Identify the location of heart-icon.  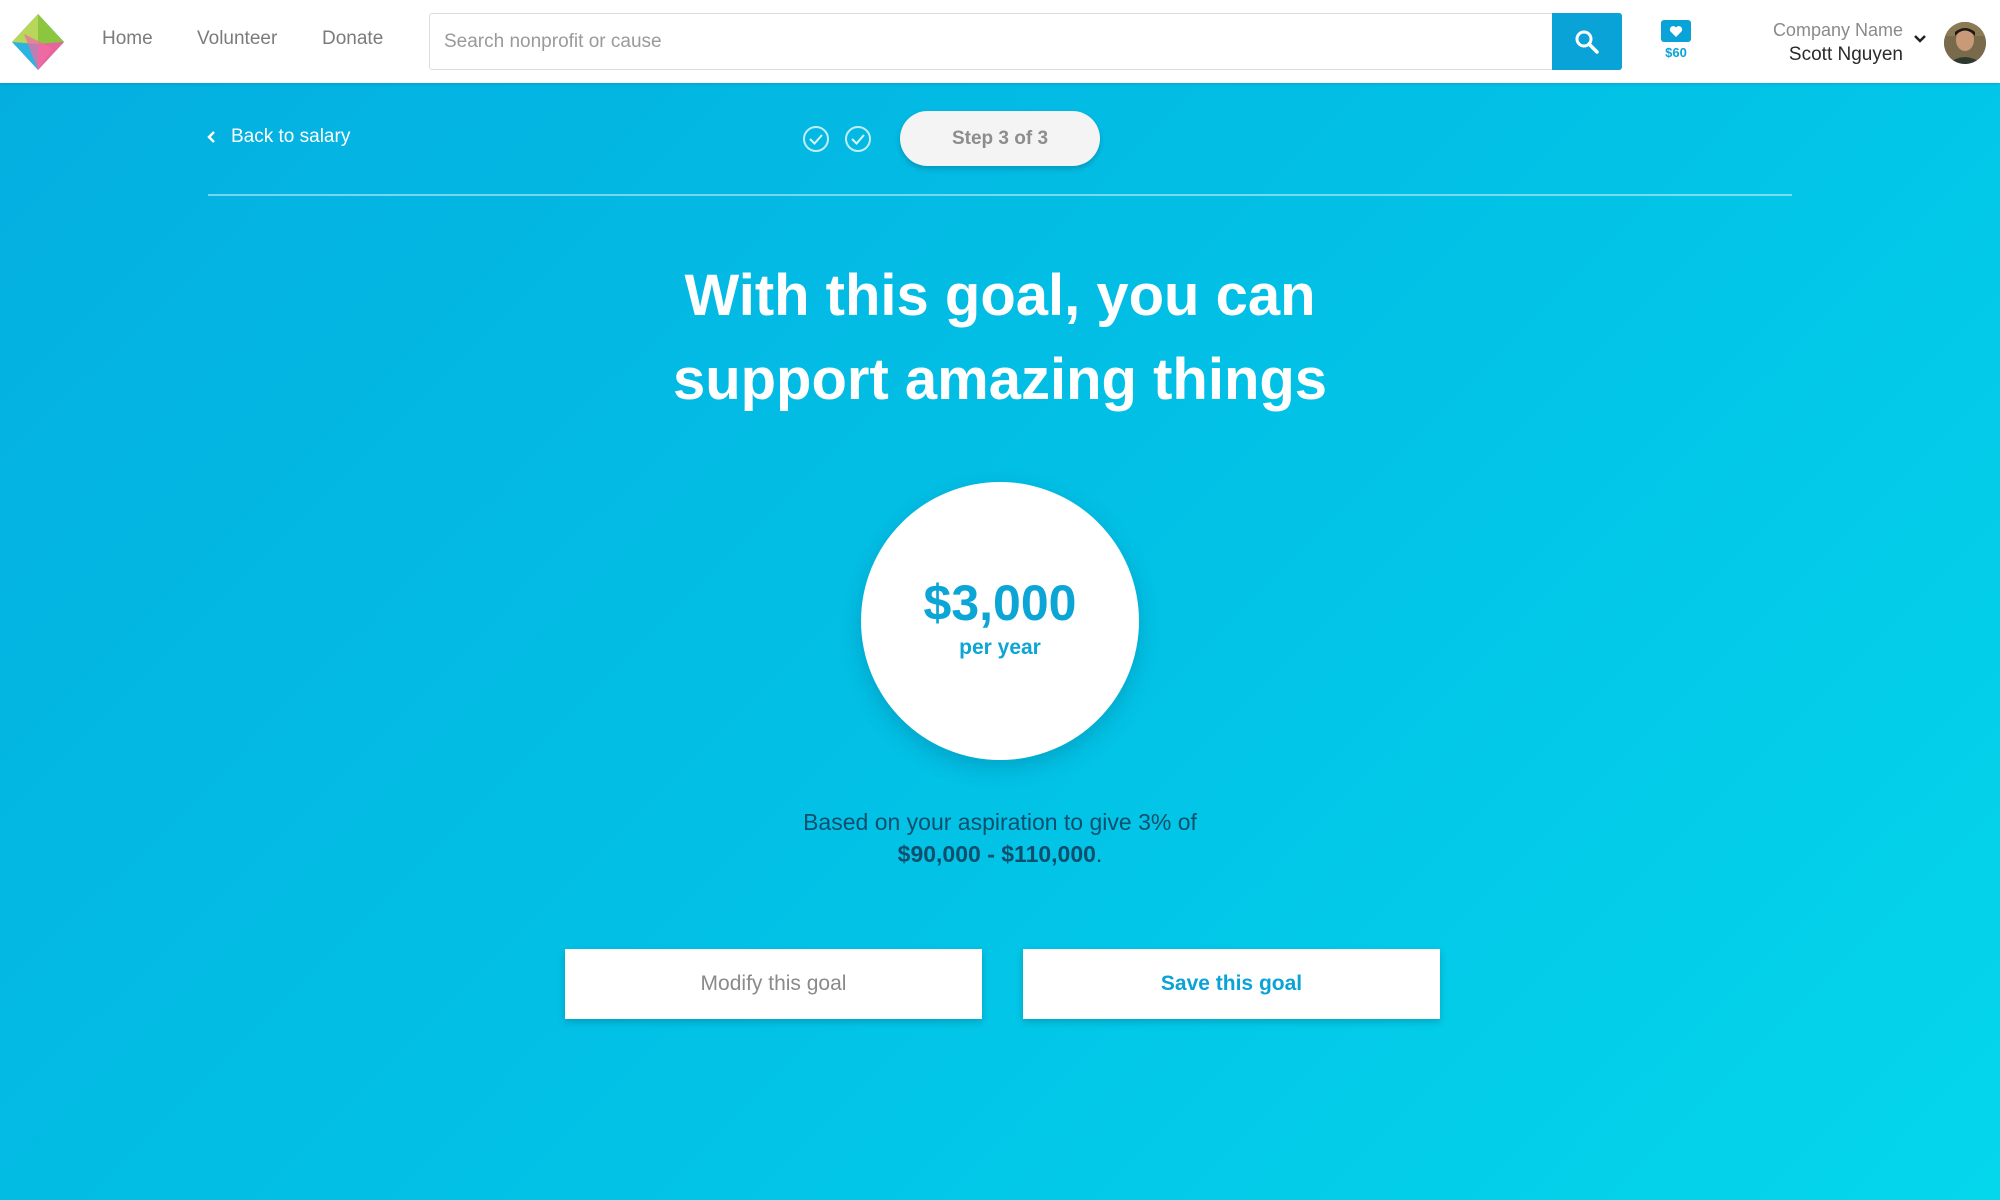
(1676, 31).